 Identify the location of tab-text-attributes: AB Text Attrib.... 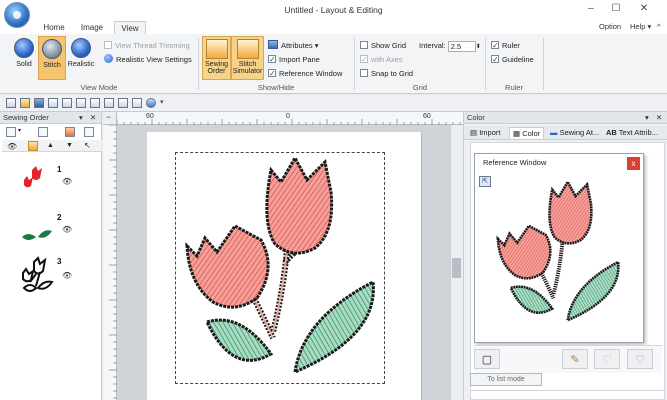
(632, 133).